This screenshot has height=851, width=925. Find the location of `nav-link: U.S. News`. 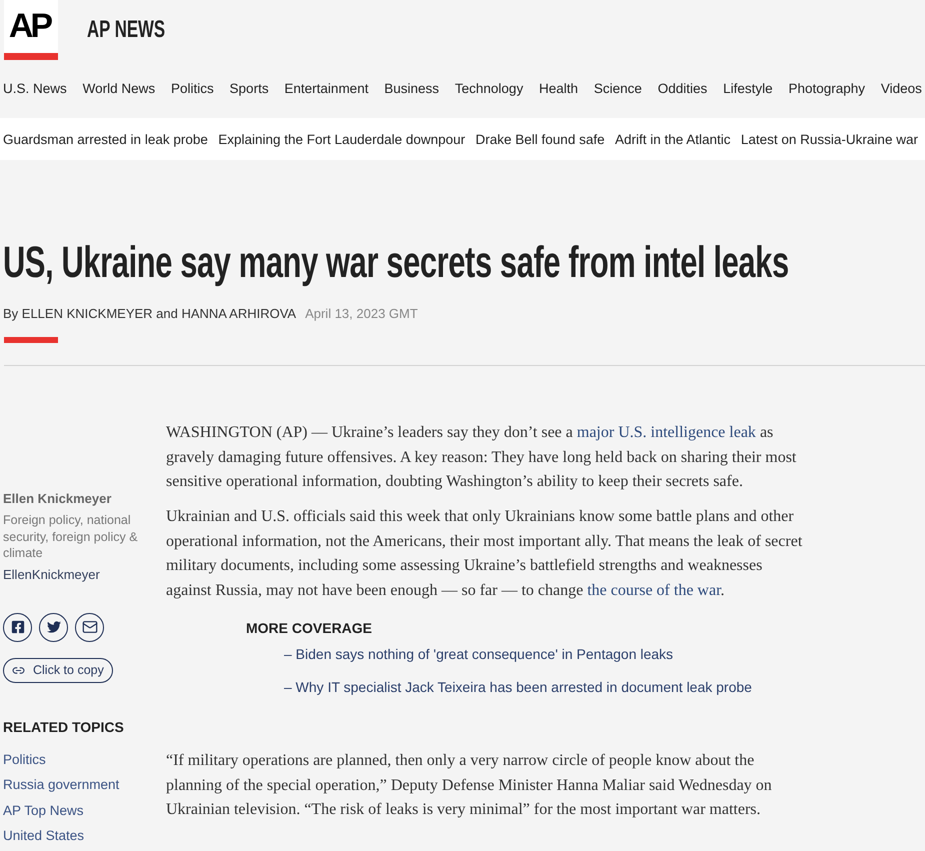

nav-link: U.S. News is located at coordinates (35, 88).